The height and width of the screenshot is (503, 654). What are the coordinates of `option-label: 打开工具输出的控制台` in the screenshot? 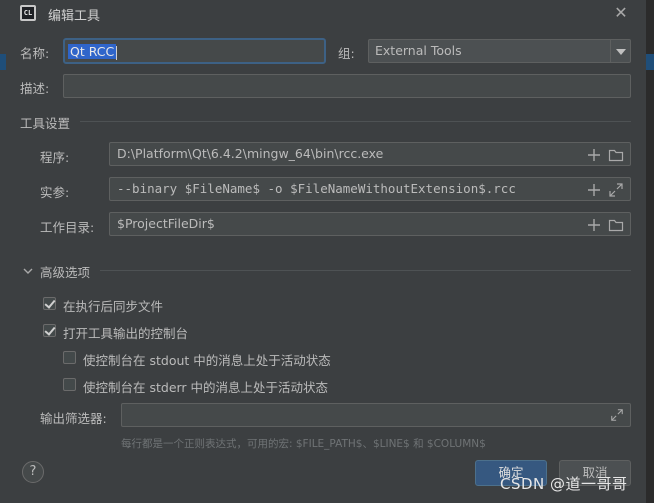 It's located at (126, 333).